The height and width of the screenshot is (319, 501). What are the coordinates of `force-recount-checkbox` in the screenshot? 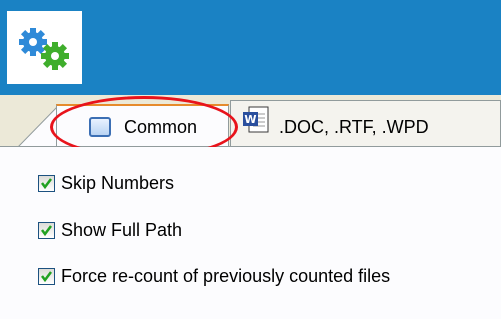 It's located at (46, 276).